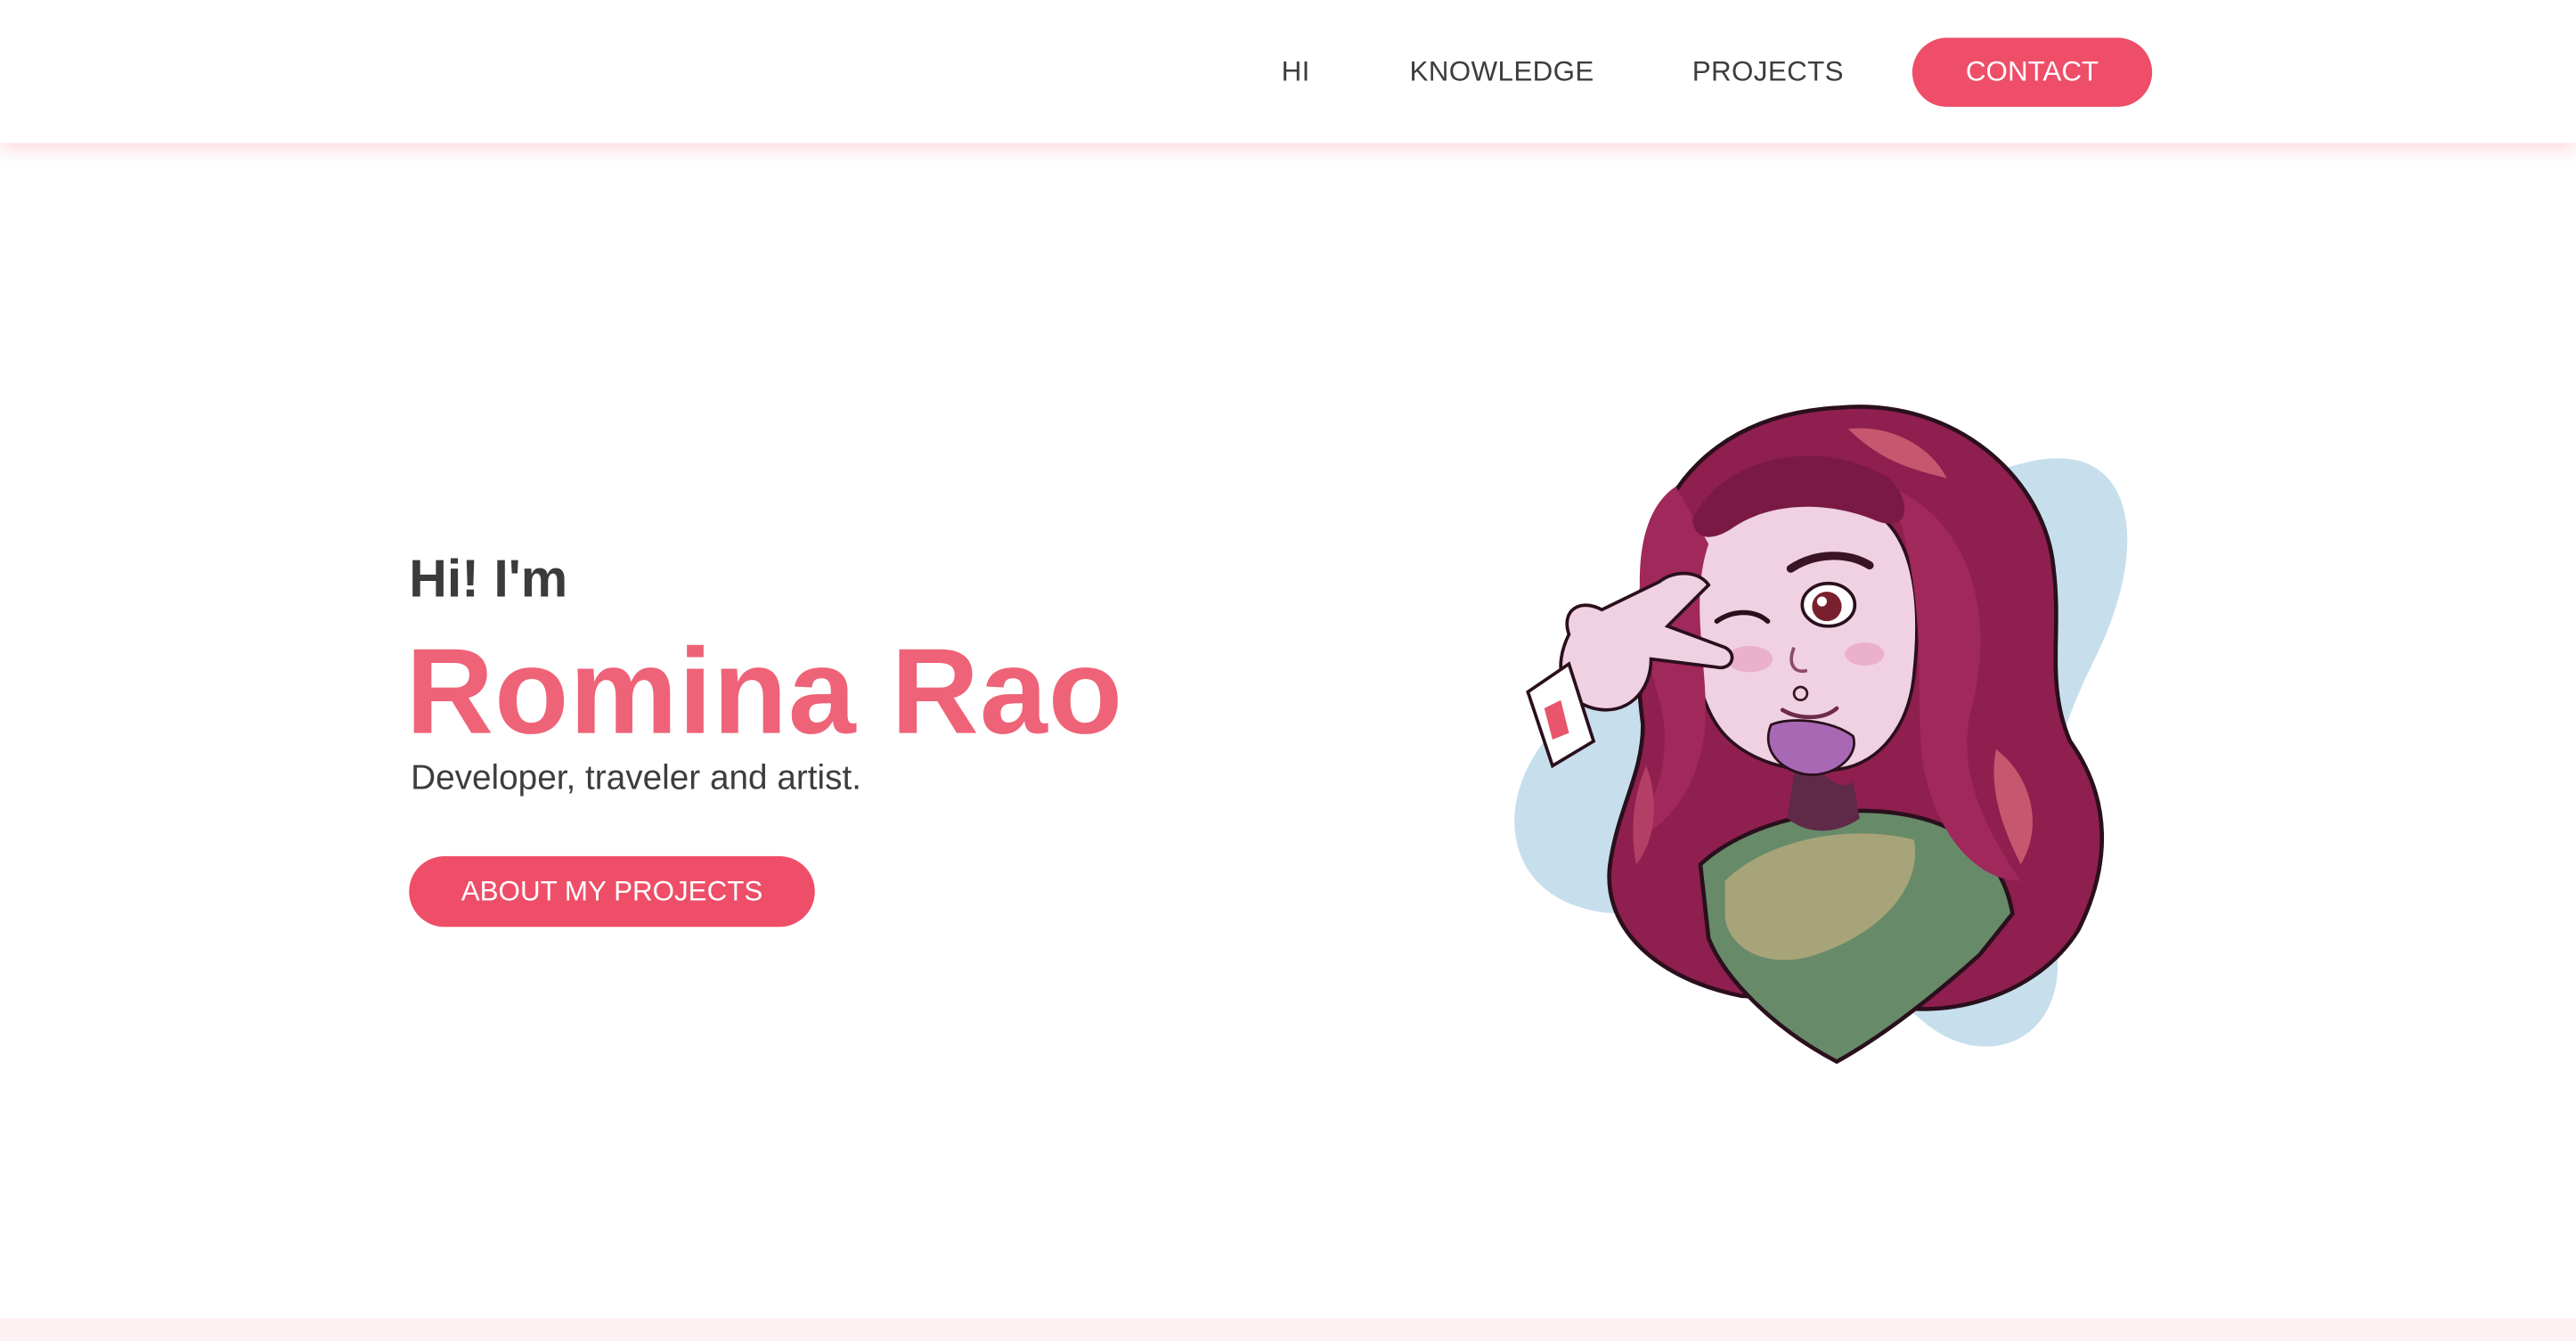  What do you see at coordinates (1768, 71) in the screenshot?
I see `nav-link-projects: PROJECTS` at bounding box center [1768, 71].